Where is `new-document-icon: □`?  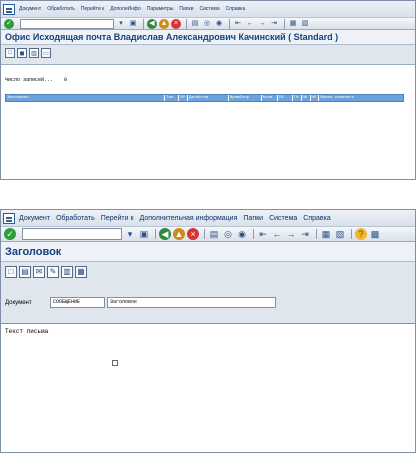
new-document-icon: □ is located at coordinates (11, 271).